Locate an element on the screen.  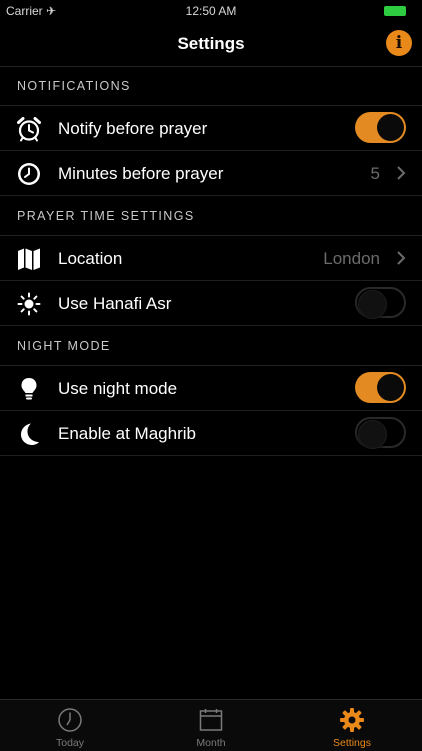
section-header-notifications: NOTIFICATIONS is located at coordinates (211, 86).